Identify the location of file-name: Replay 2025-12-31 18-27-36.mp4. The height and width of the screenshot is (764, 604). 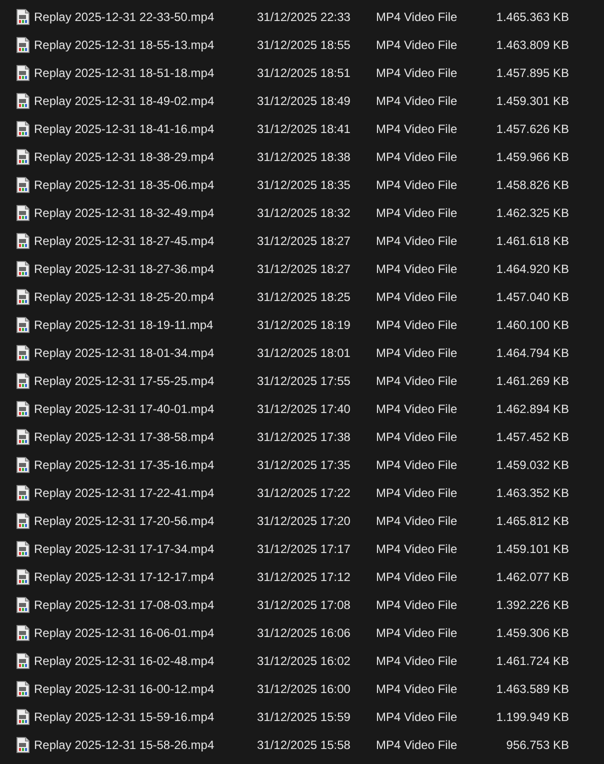
(144, 269).